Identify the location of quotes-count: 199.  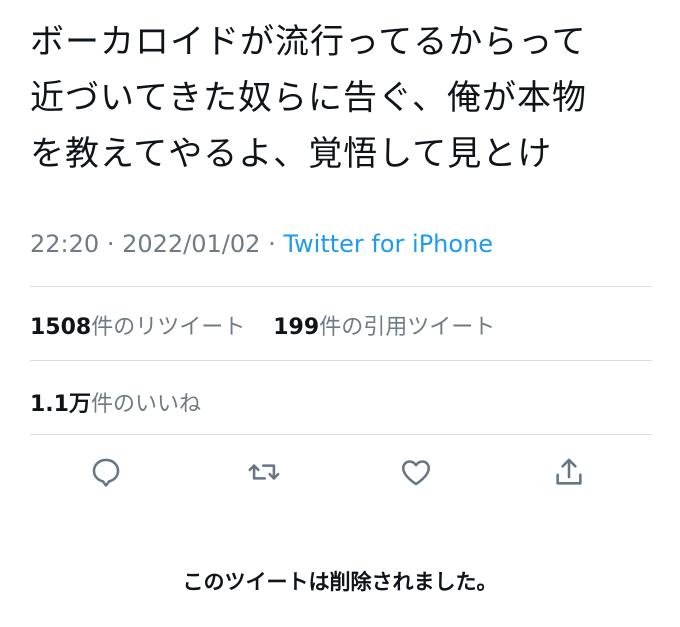
(296, 327).